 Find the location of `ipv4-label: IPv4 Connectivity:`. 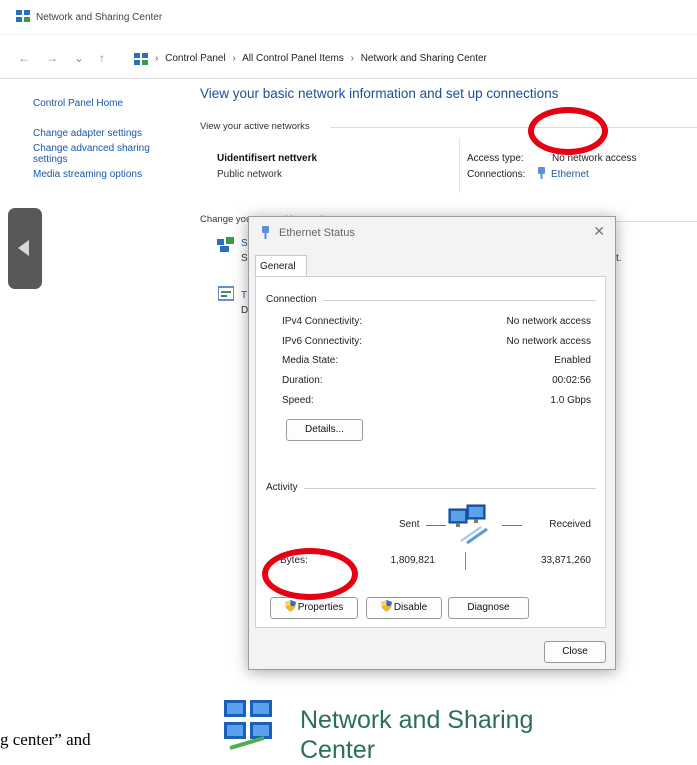

ipv4-label: IPv4 Connectivity: is located at coordinates (322, 321).